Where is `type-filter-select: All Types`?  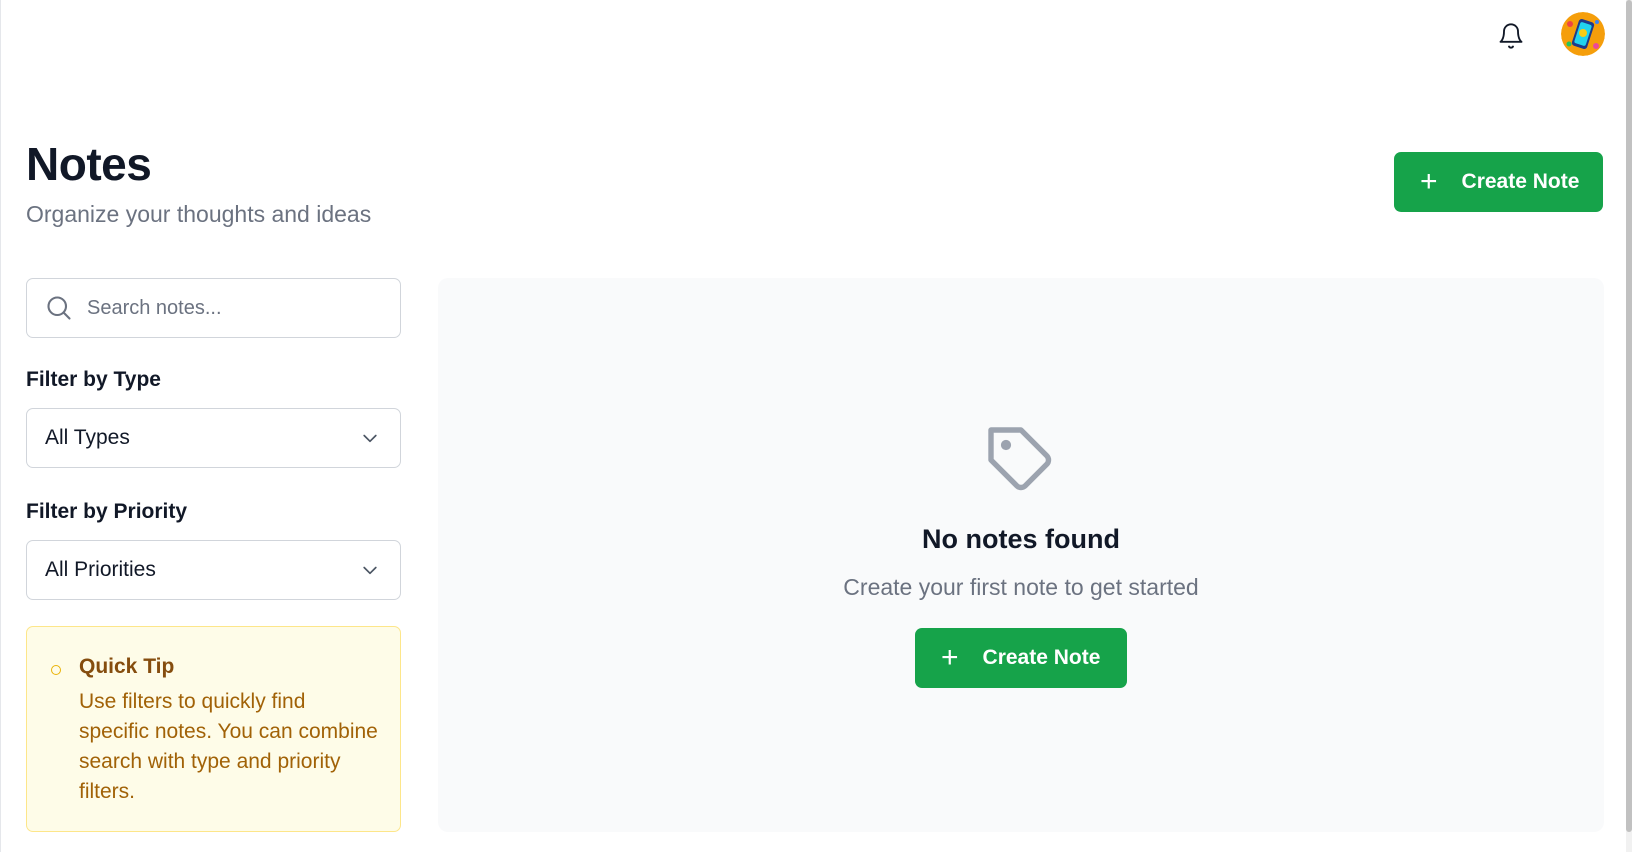
type-filter-select: All Types is located at coordinates (213, 438).